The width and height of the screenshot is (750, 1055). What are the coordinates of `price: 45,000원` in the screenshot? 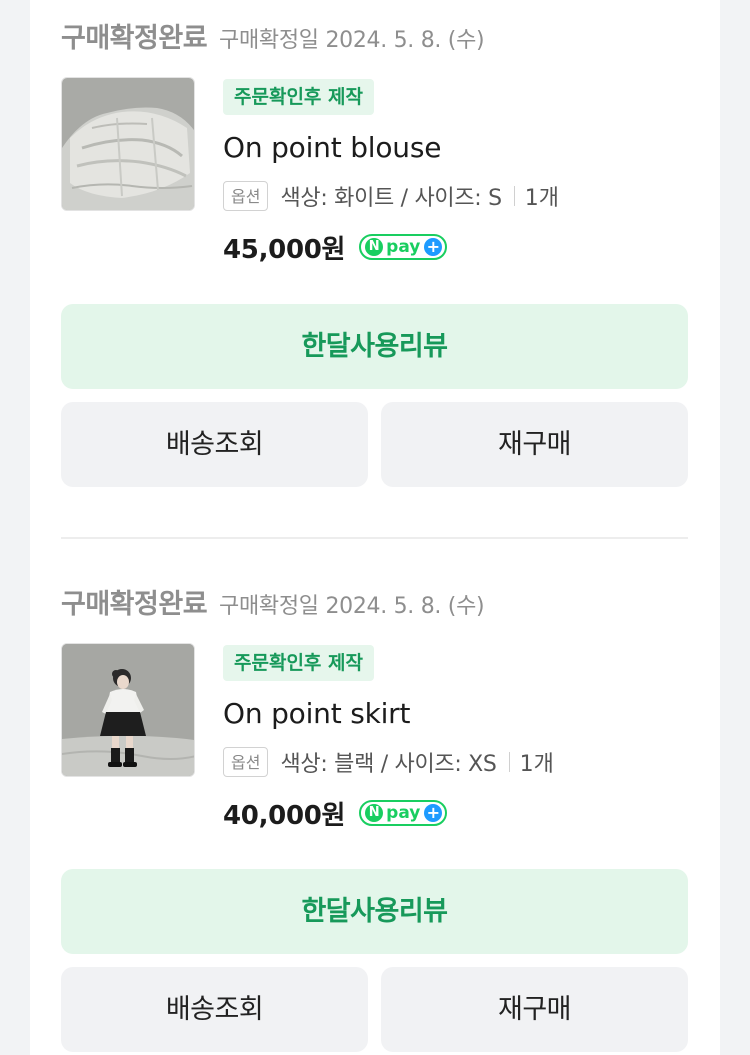 It's located at (284, 249).